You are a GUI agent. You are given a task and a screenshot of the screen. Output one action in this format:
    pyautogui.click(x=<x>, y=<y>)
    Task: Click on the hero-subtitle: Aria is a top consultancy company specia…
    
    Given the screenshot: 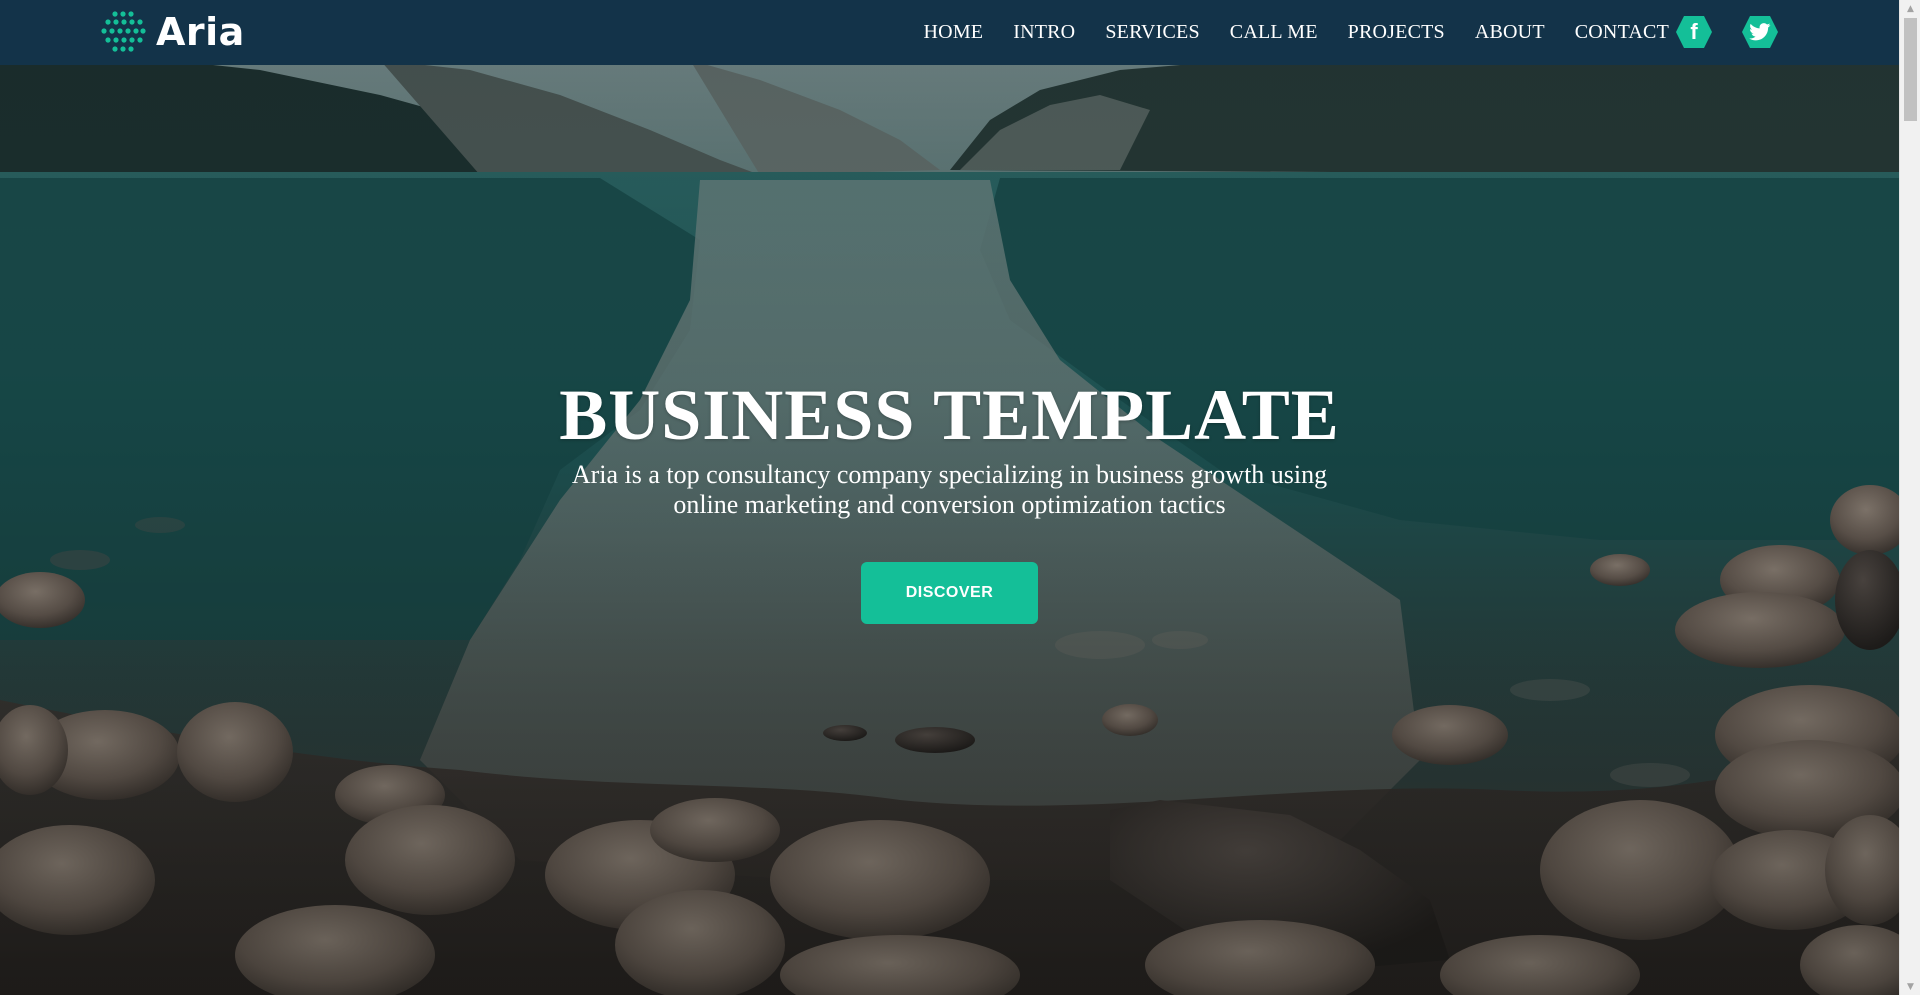 What is the action you would take?
    pyautogui.click(x=949, y=489)
    